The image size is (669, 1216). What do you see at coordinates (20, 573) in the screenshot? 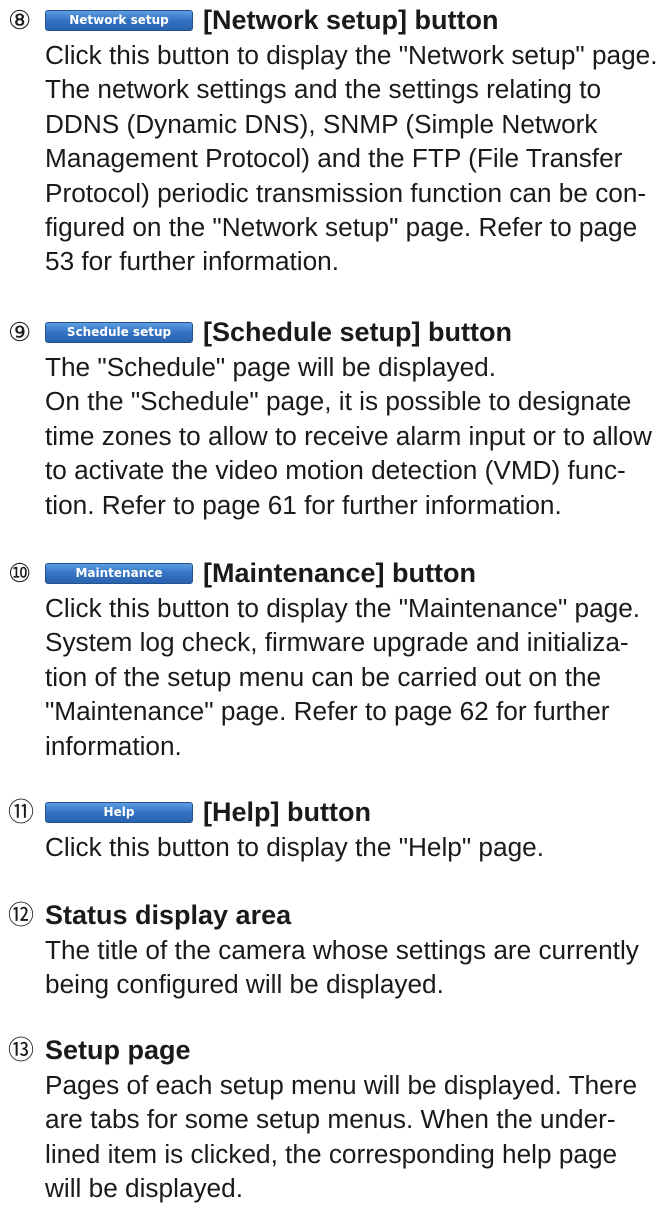
I see `item-number: ⑩` at bounding box center [20, 573].